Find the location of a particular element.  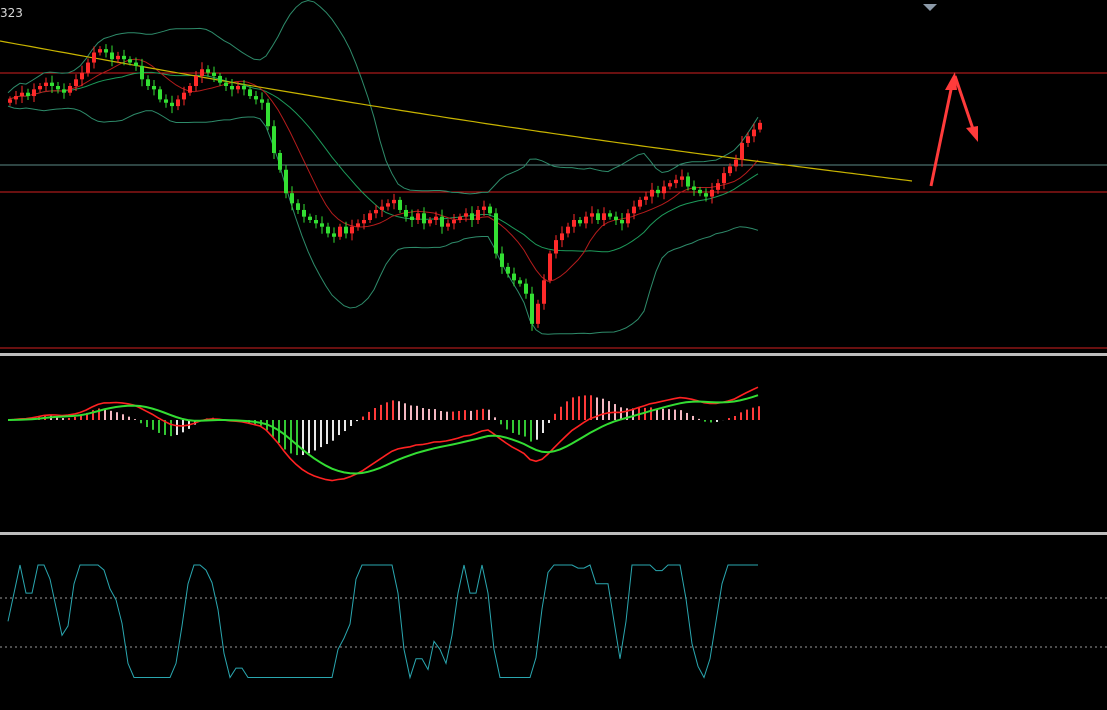

corner-label: 323 is located at coordinates (11, 13).